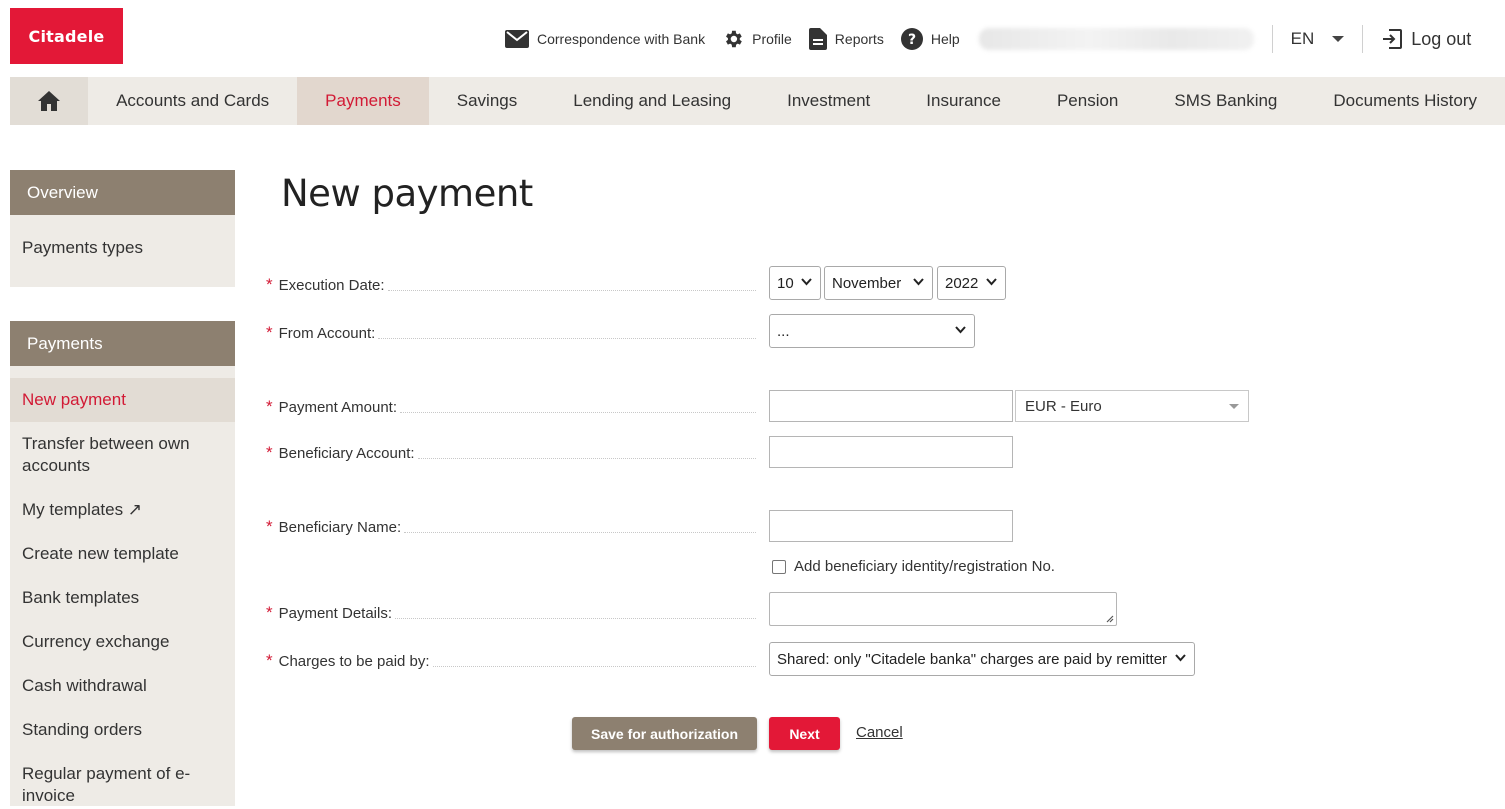  Describe the element at coordinates (779, 567) in the screenshot. I see `add-identity-checkbox` at that location.